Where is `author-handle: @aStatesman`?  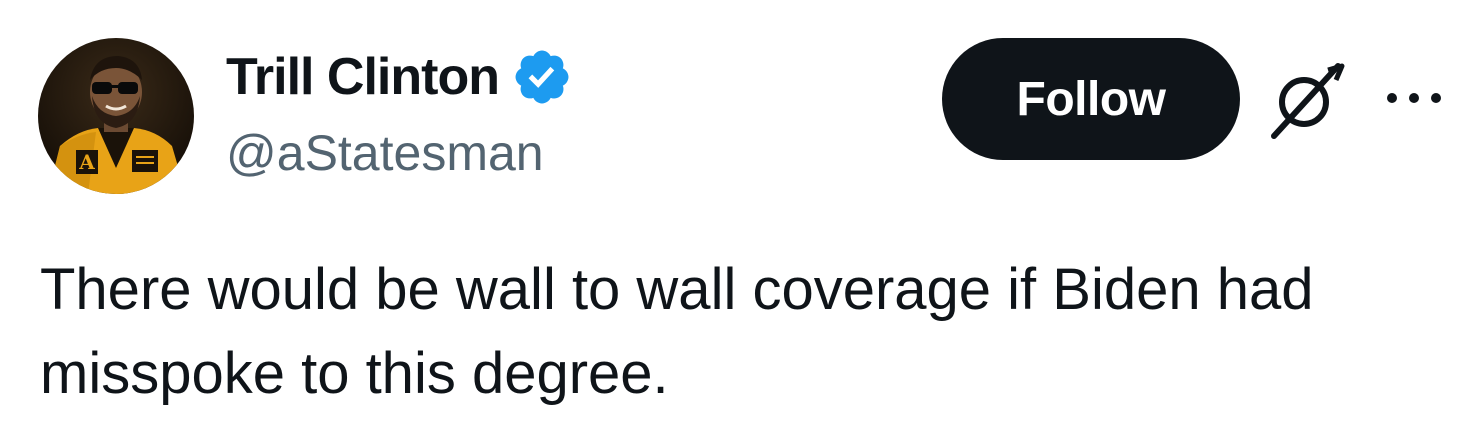
author-handle: @aStatesman is located at coordinates (385, 153).